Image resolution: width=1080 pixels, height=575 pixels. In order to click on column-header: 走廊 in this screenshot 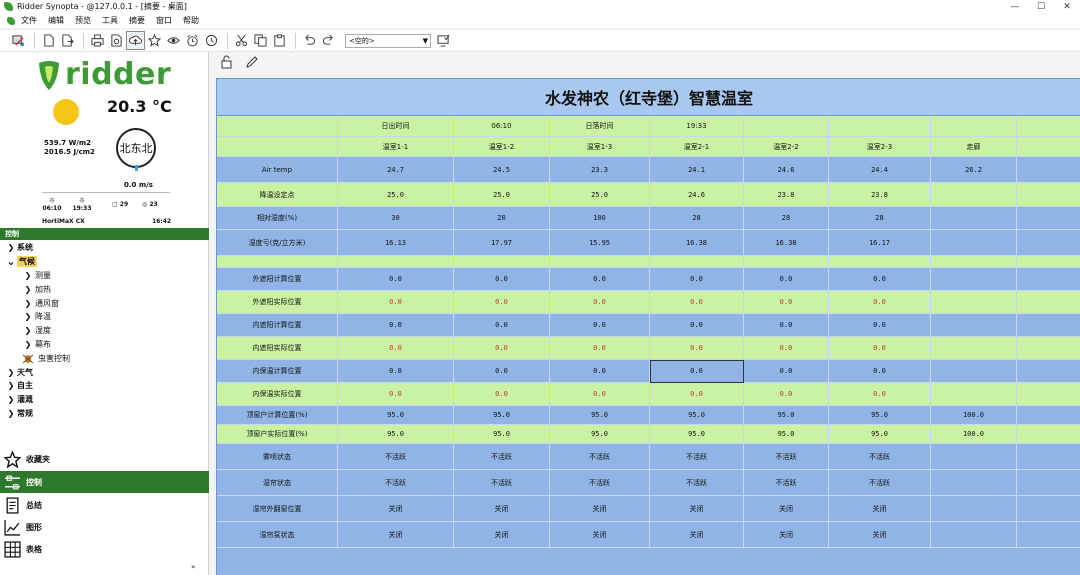, I will do `click(974, 147)`.